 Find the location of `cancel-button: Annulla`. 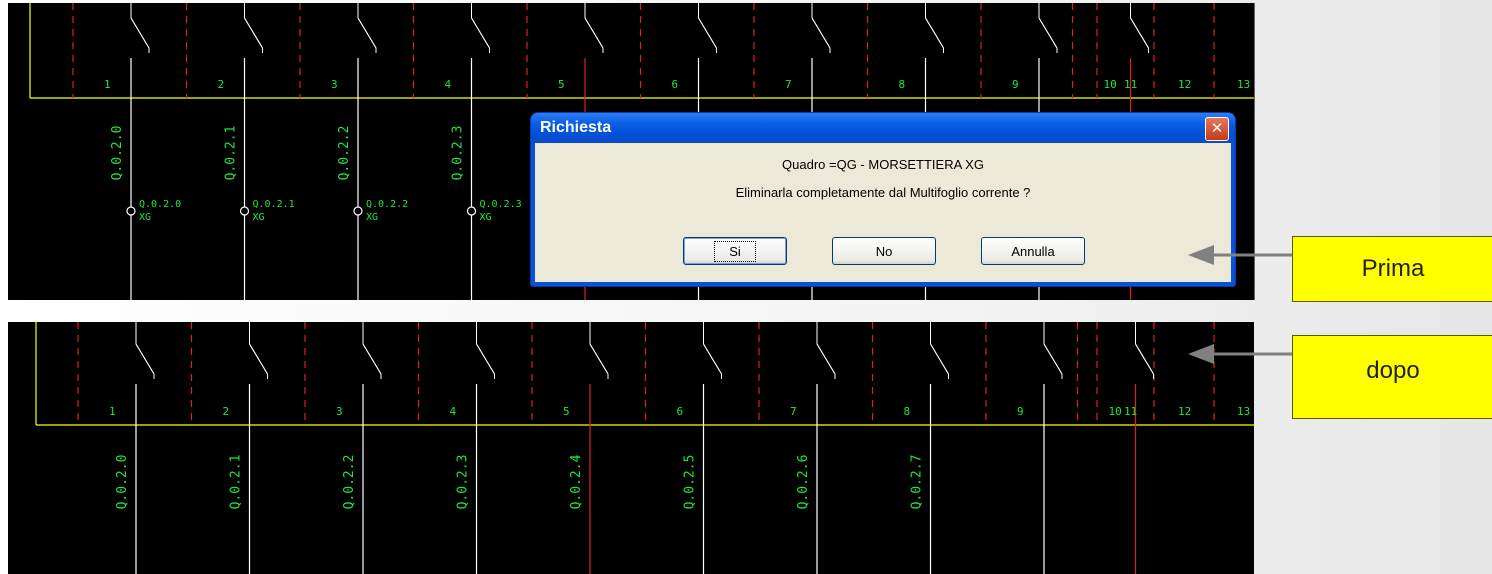

cancel-button: Annulla is located at coordinates (1033, 251).